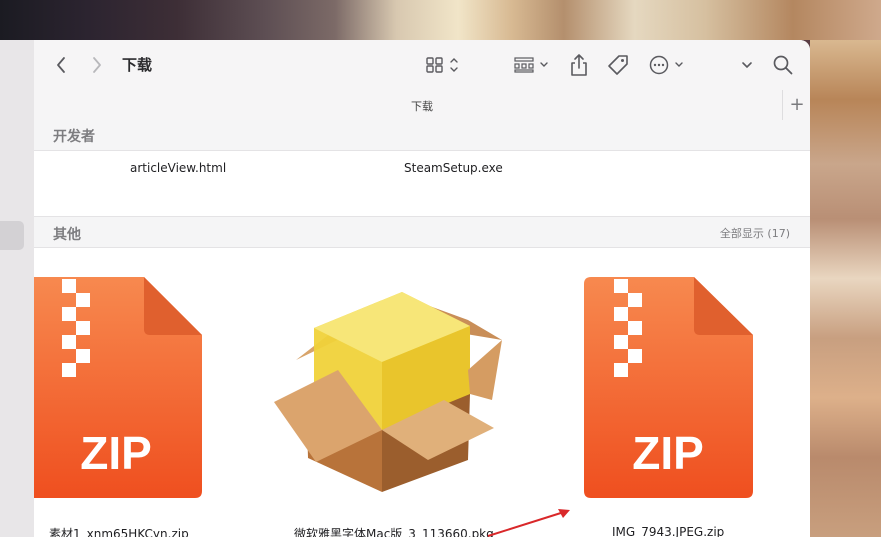  I want to click on section-title-other: 其他, so click(67, 235).